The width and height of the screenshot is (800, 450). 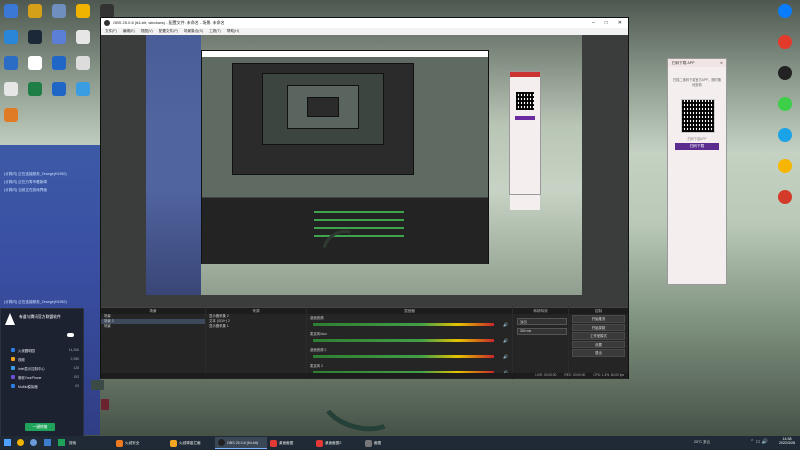 What do you see at coordinates (233, 31) in the screenshot?
I see `menu-help: 帮助(H)` at bounding box center [233, 31].